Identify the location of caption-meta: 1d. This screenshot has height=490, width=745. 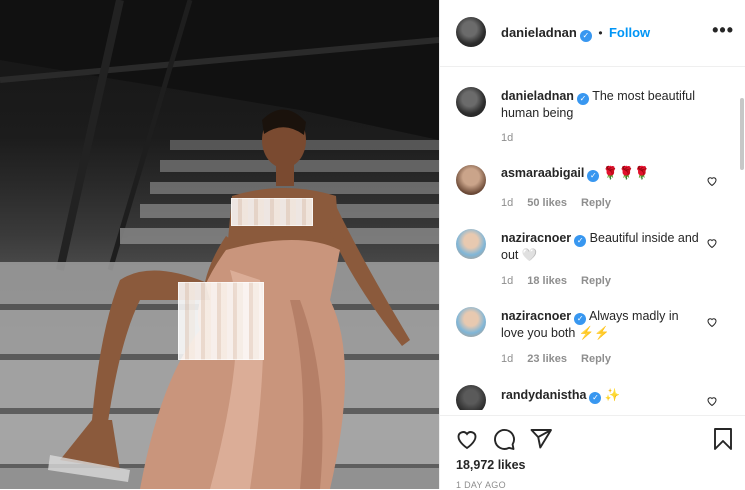
(514, 138).